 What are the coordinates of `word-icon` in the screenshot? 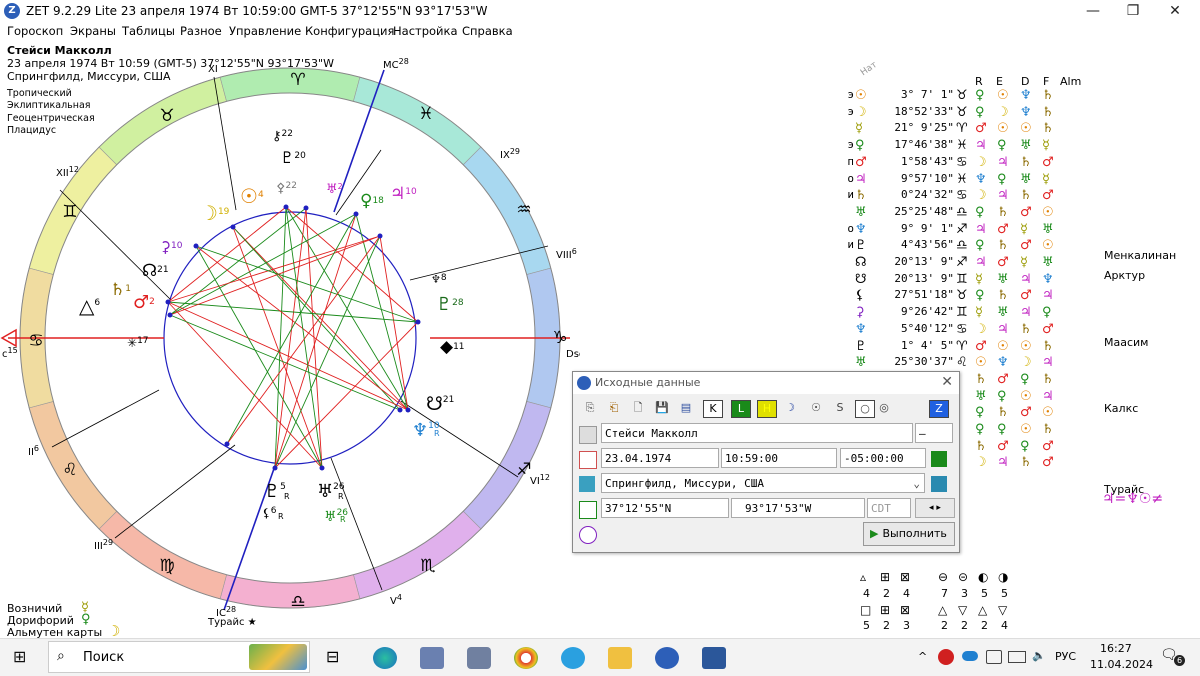 It's located at (714, 658).